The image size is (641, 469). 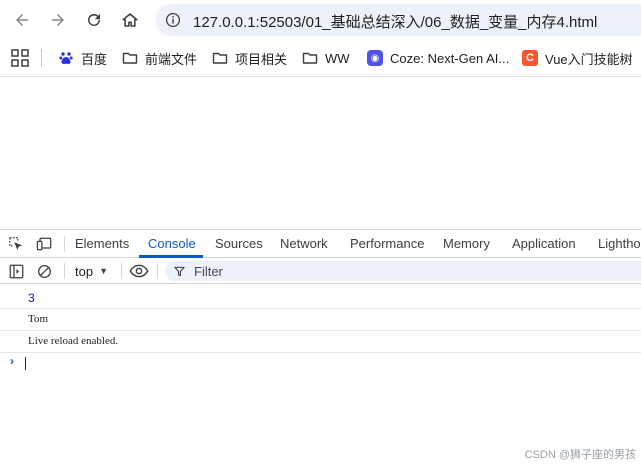 What do you see at coordinates (84, 271) in the screenshot?
I see `context-value: top` at bounding box center [84, 271].